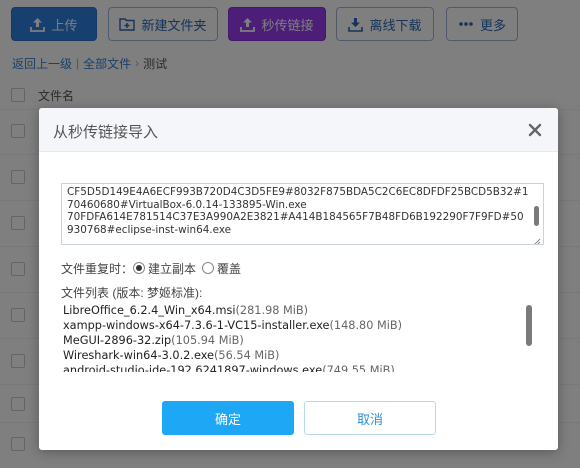 Image resolution: width=580 pixels, height=468 pixels. What do you see at coordinates (535, 130) in the screenshot?
I see `close-icon` at bounding box center [535, 130].